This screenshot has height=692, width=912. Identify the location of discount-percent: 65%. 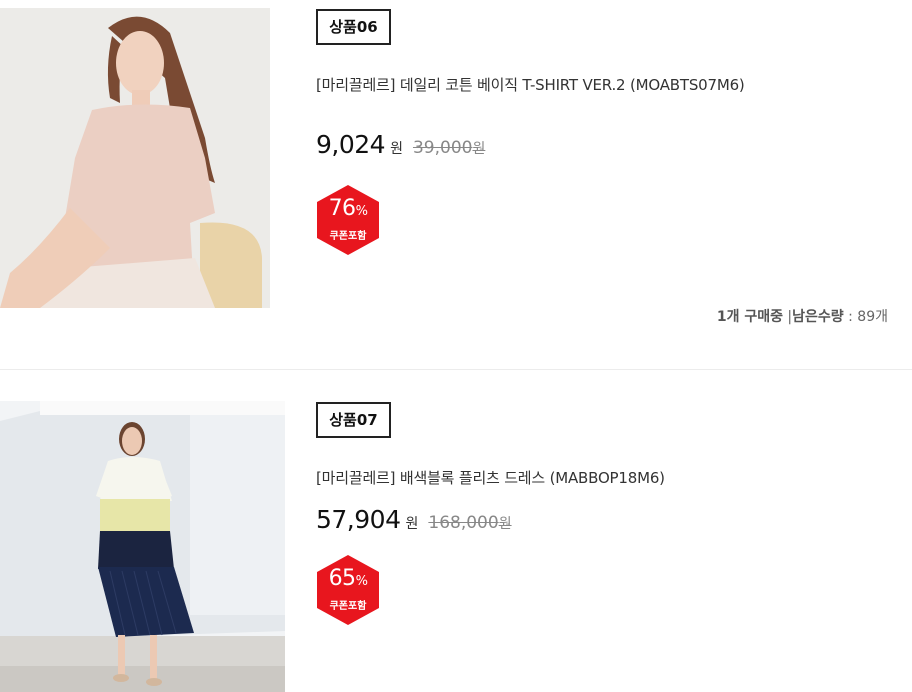
(348, 578).